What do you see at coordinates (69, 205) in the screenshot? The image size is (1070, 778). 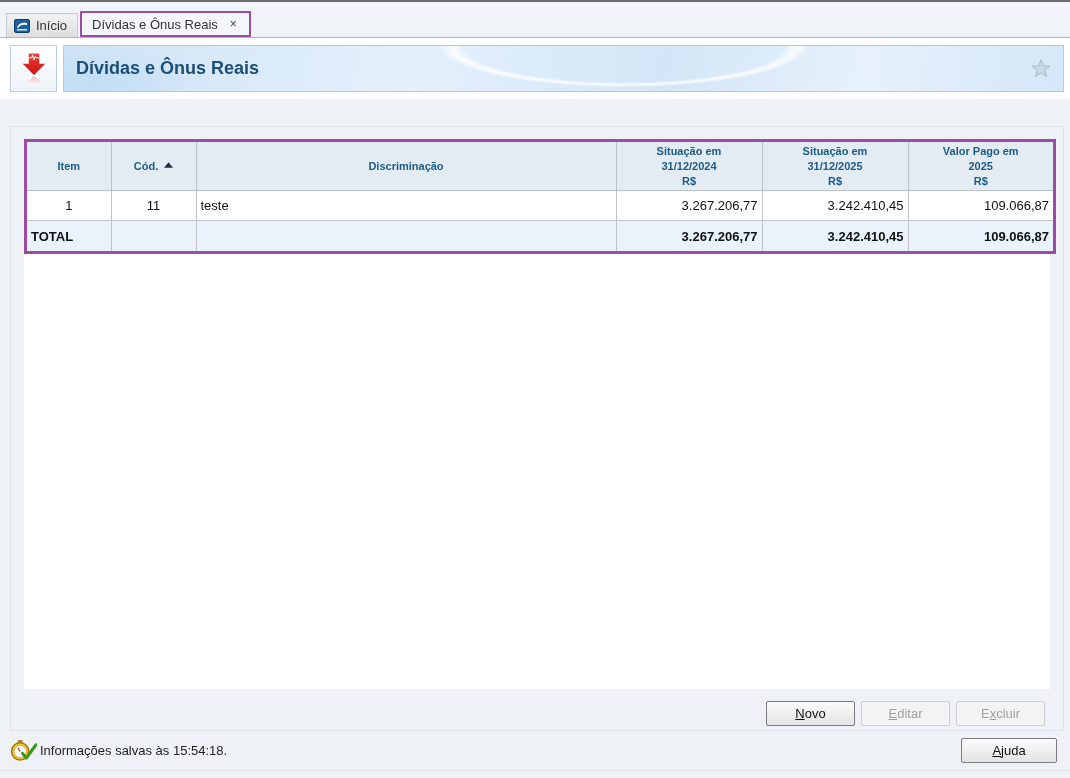 I see `table-cell: 1` at bounding box center [69, 205].